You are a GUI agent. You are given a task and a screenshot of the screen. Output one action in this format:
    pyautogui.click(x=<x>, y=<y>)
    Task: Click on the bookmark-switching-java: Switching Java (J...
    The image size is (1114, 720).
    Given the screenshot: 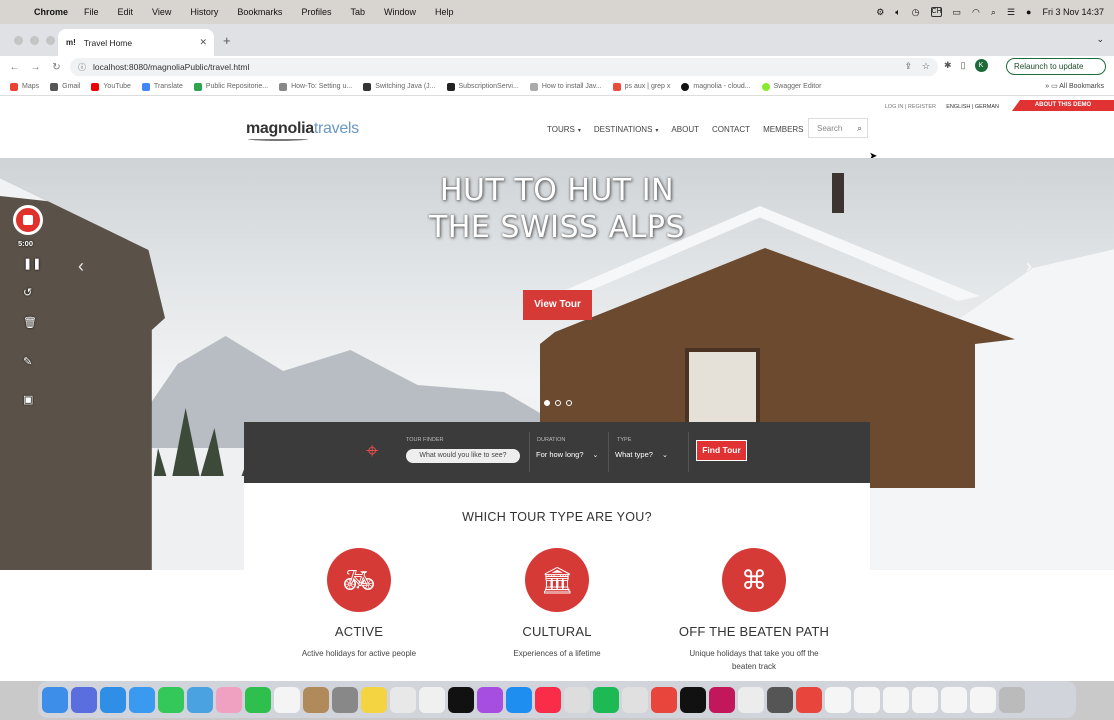 What is the action you would take?
    pyautogui.click(x=399, y=86)
    